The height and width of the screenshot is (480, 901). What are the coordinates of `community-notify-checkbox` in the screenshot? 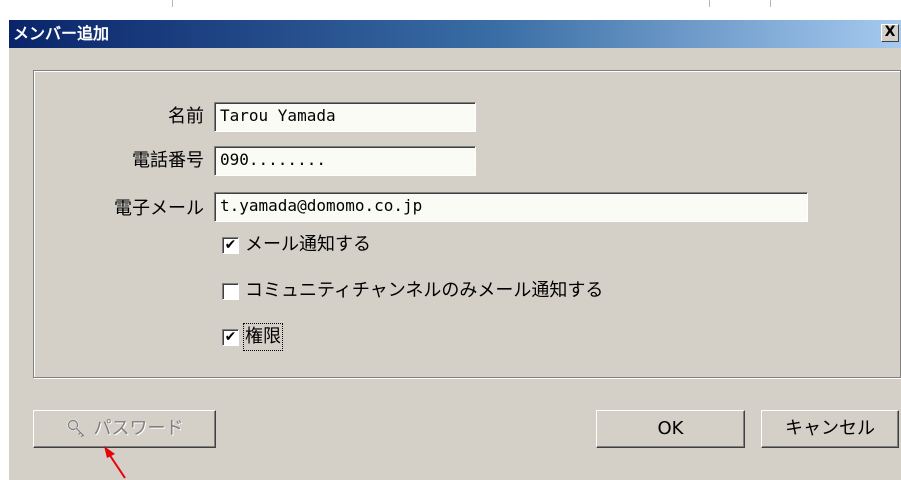 It's located at (230, 291).